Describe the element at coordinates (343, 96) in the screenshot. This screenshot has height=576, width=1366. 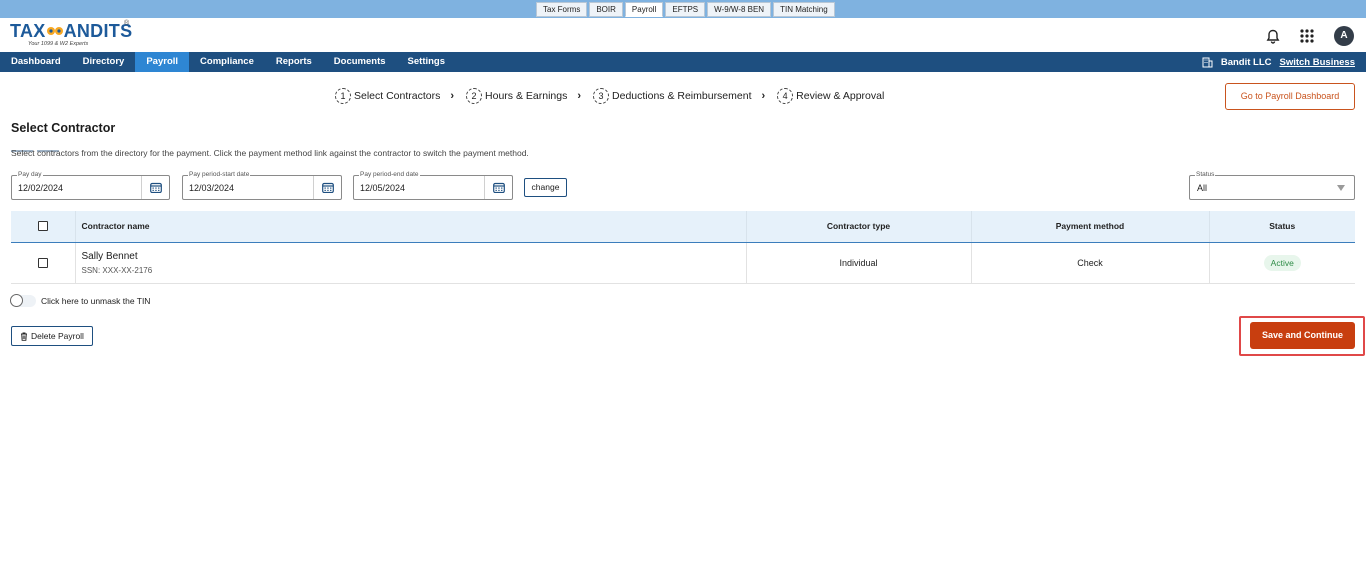
I see `step-number: 1` at that location.